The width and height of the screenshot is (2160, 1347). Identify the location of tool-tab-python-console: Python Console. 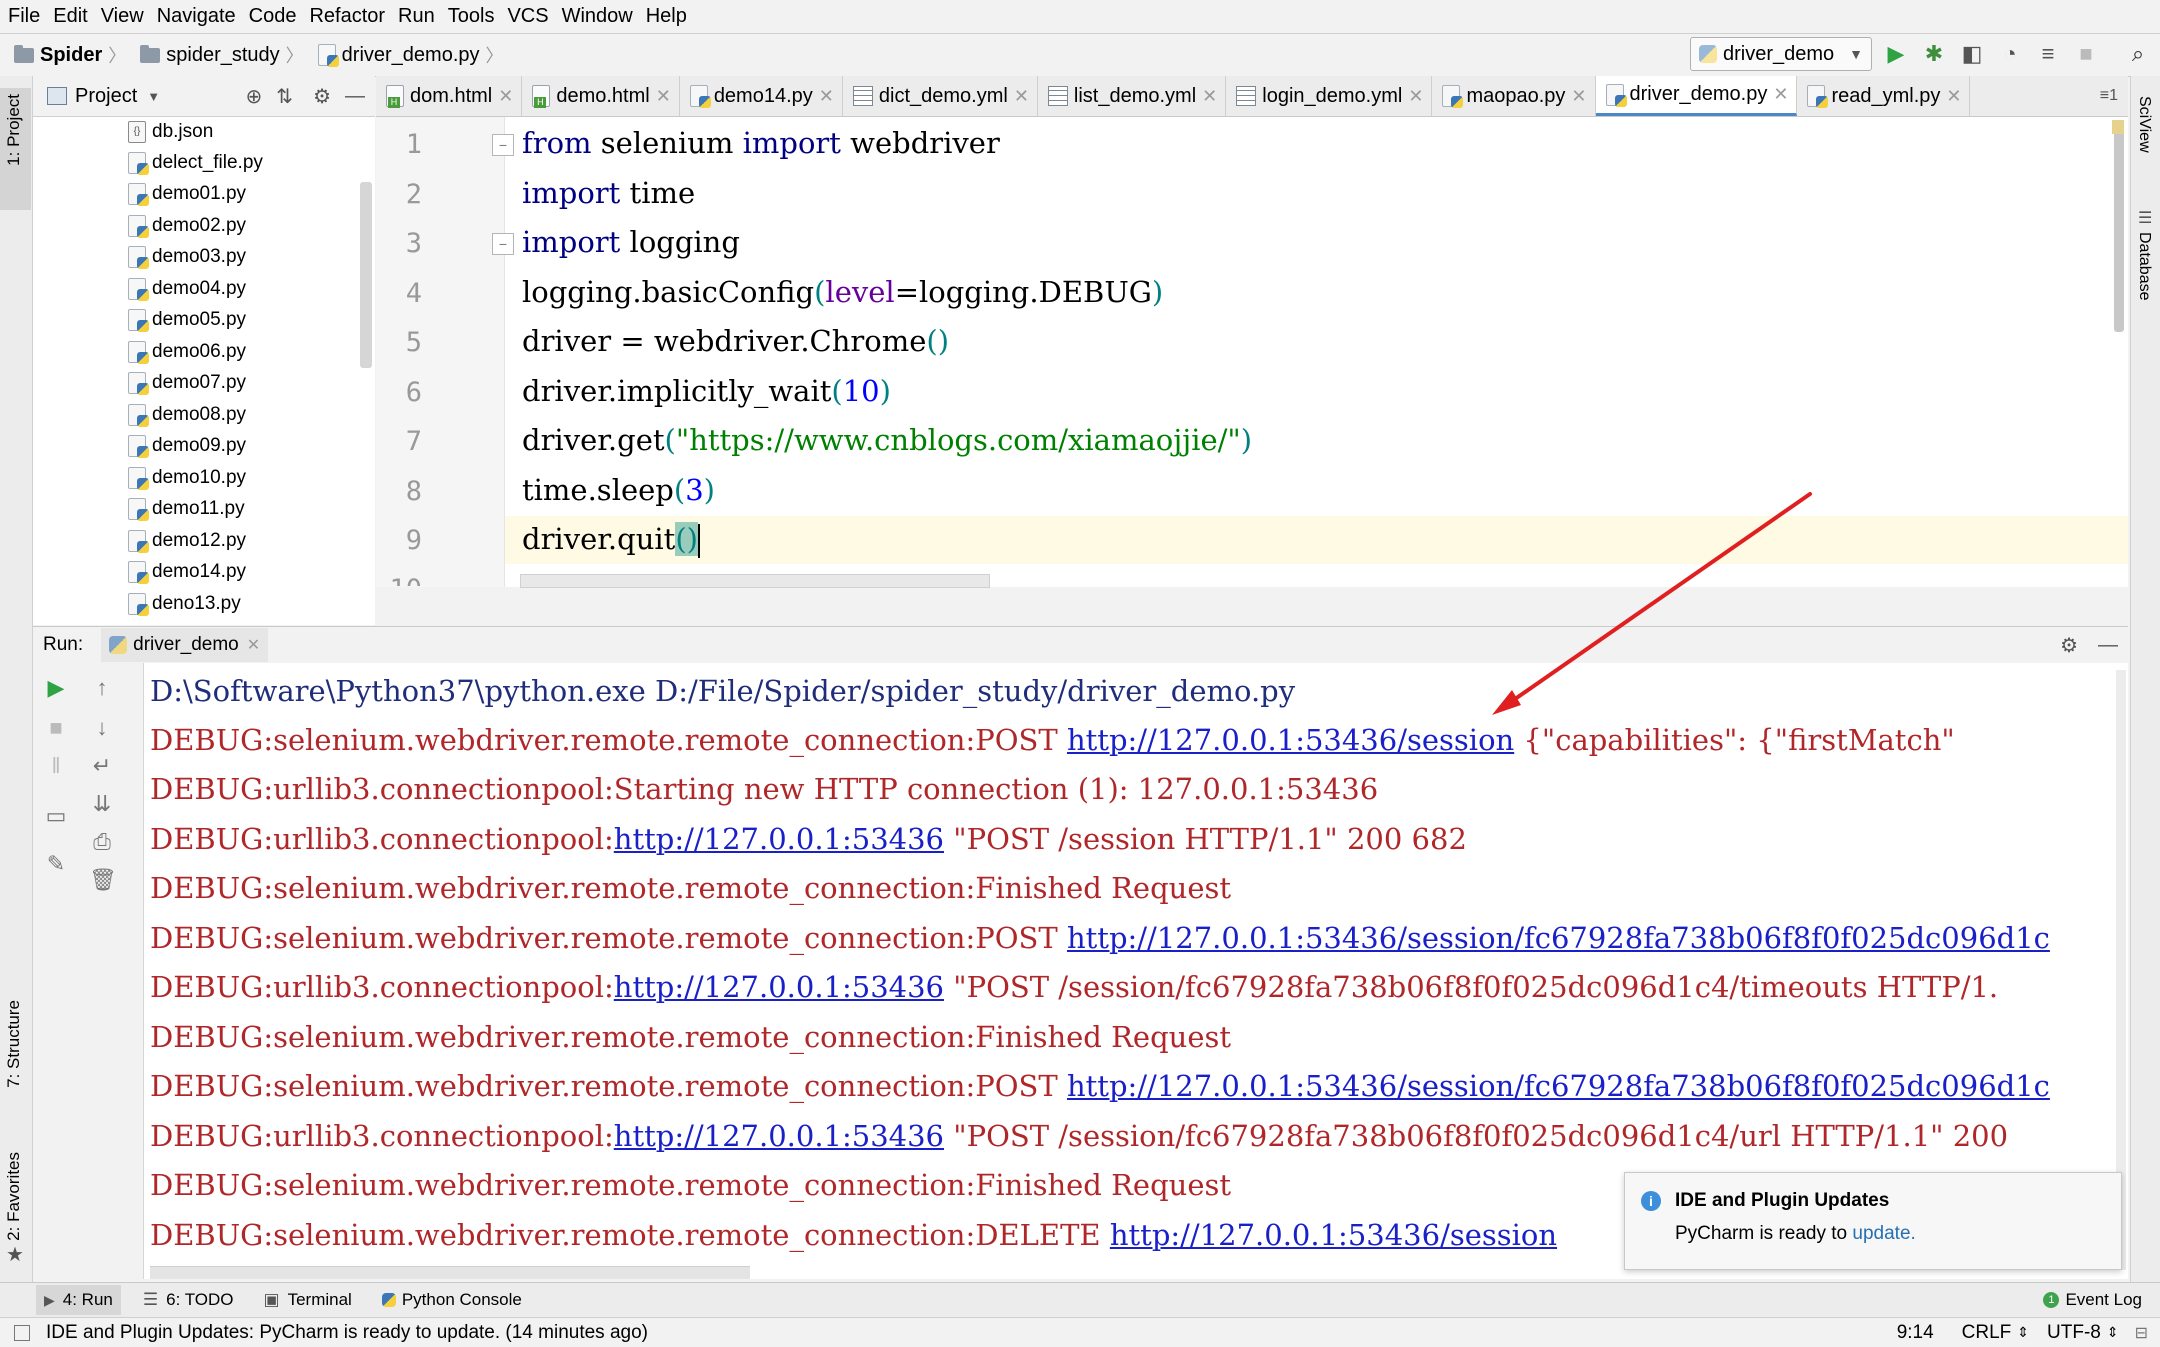
(452, 1300).